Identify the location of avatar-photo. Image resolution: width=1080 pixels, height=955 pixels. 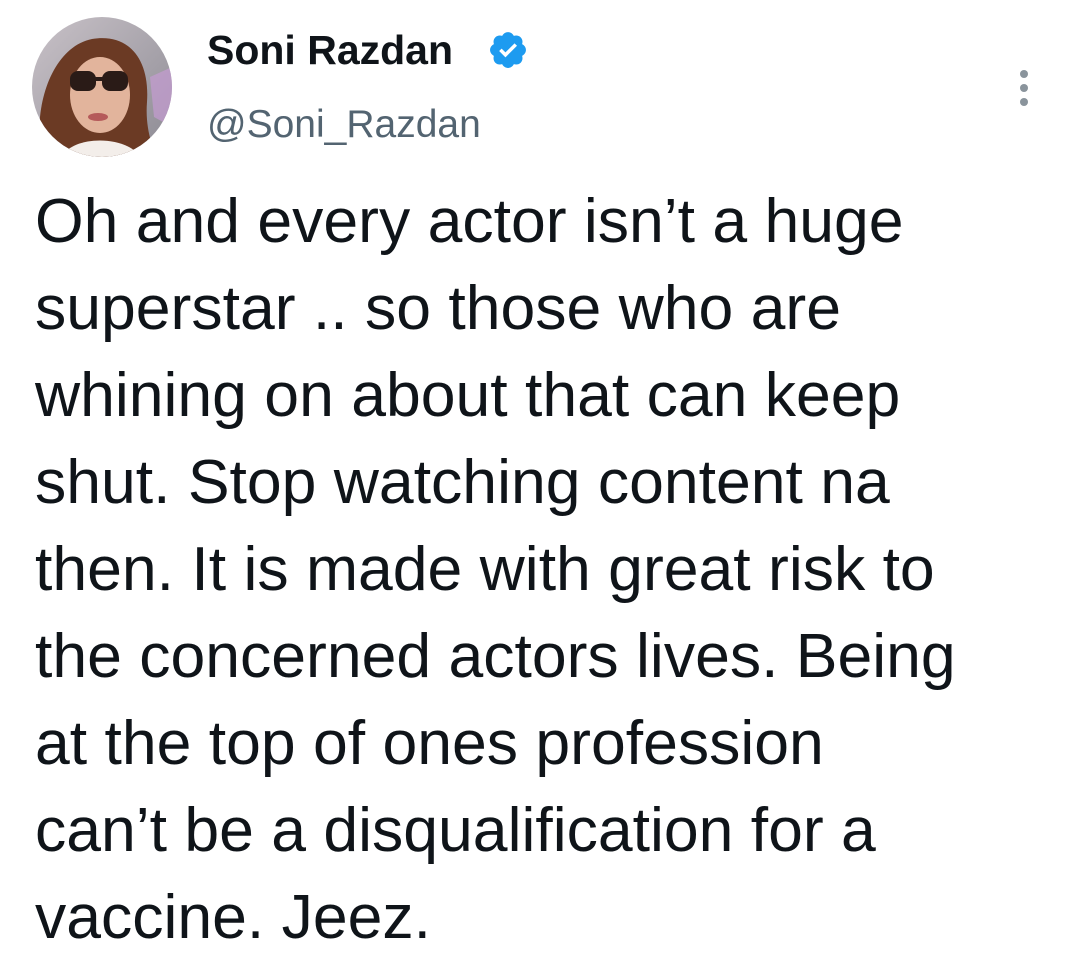
(102, 87).